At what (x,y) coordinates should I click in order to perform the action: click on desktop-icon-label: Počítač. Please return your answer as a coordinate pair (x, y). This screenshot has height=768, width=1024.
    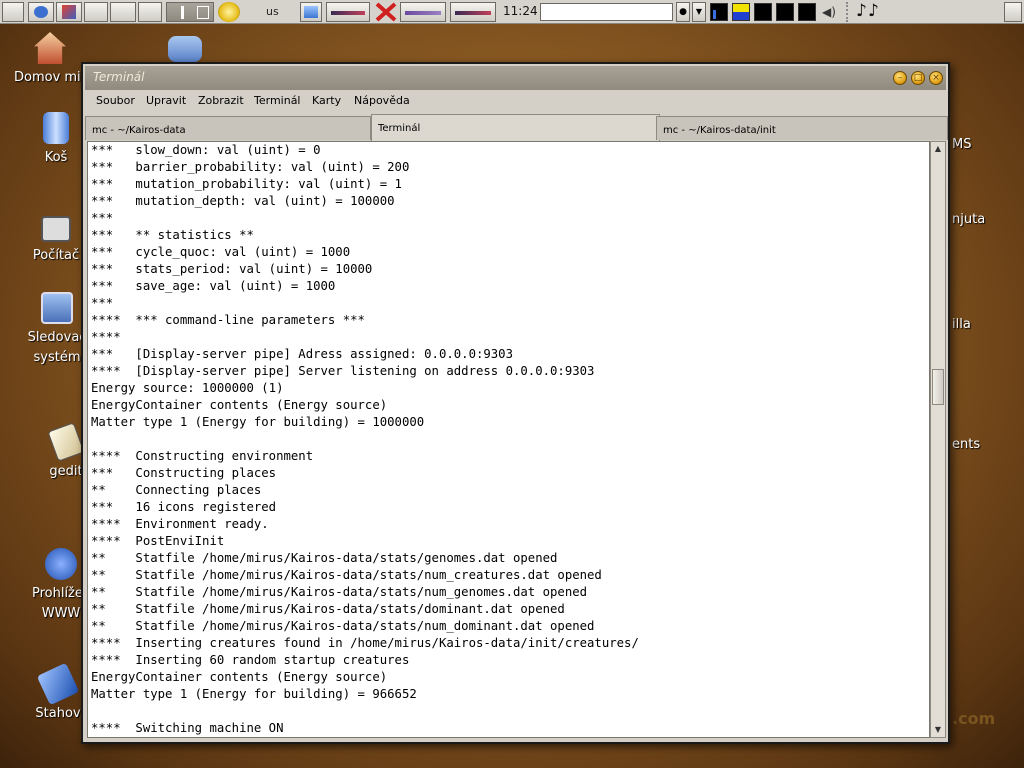
    Looking at the image, I should click on (56, 255).